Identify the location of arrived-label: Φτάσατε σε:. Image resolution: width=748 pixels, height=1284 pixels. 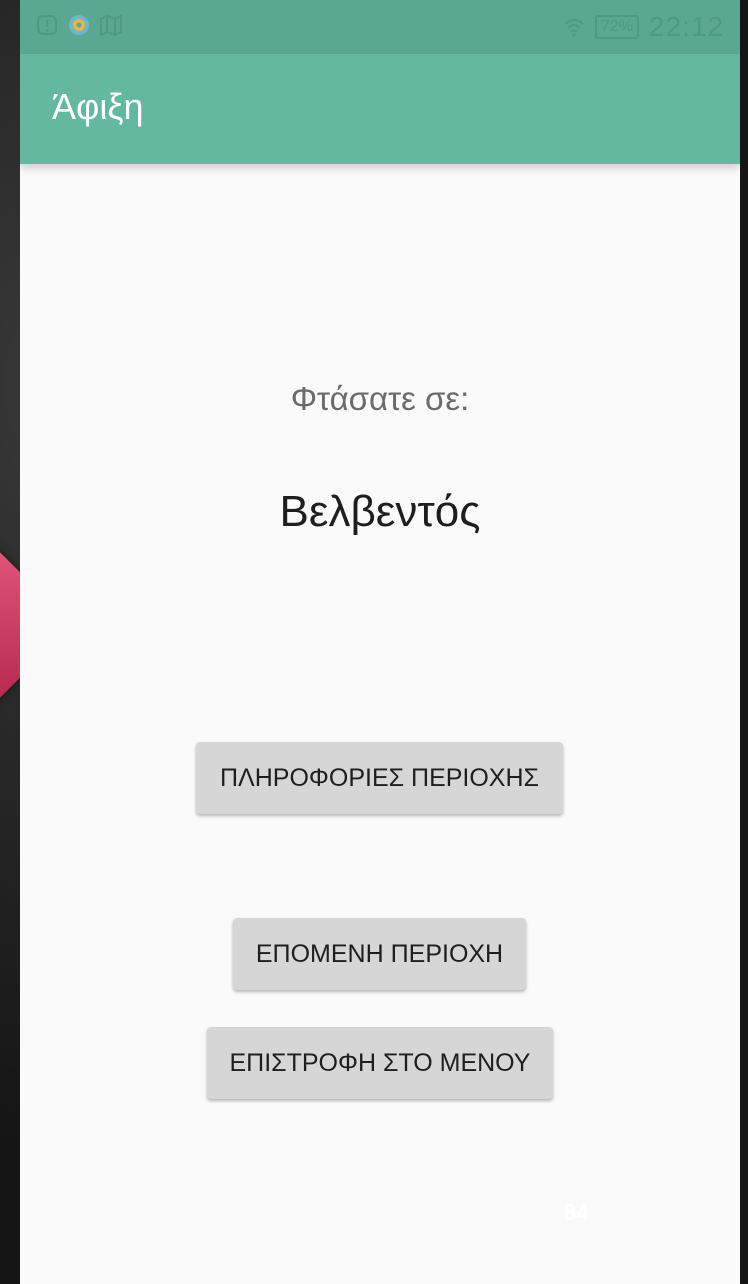
(380, 398).